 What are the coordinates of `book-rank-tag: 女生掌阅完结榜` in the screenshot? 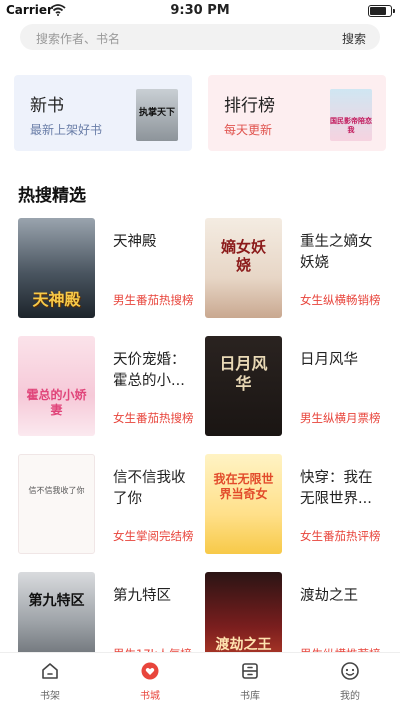 It's located at (153, 536).